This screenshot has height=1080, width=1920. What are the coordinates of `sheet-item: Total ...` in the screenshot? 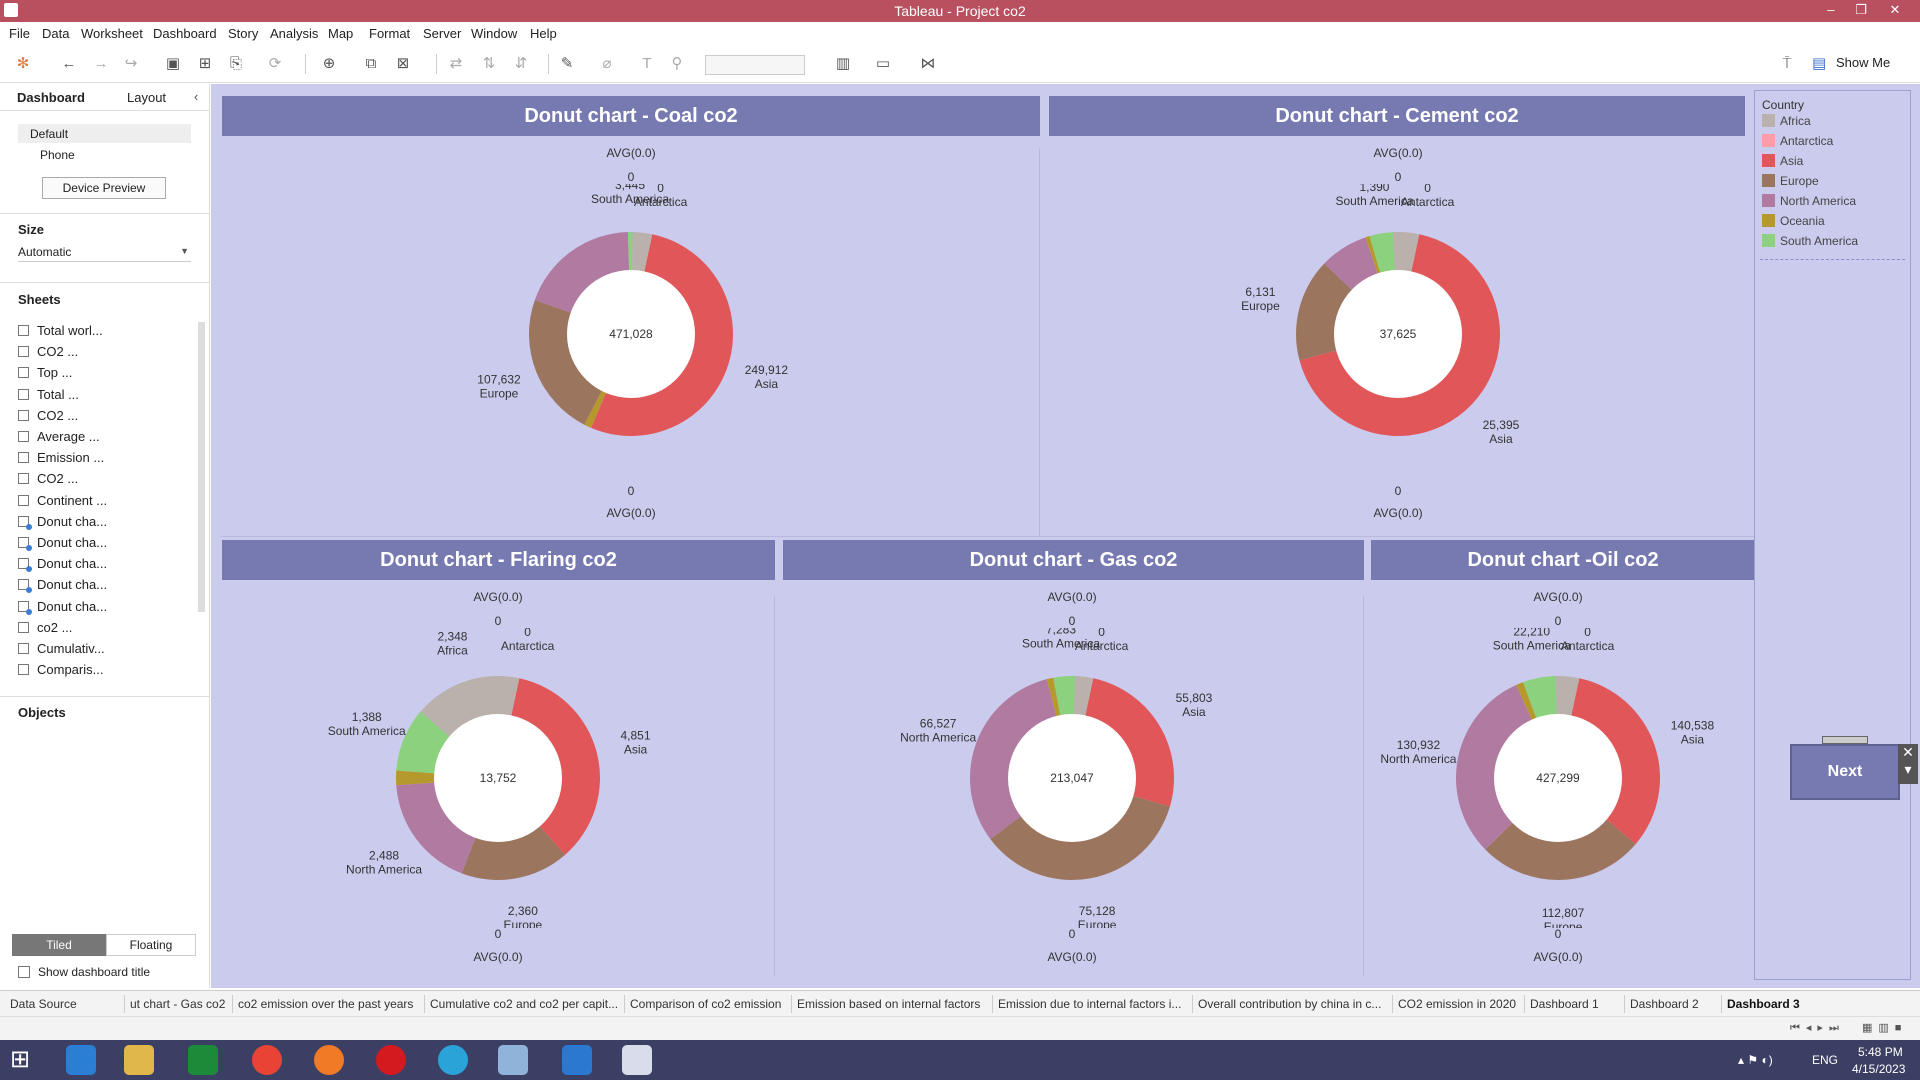 It's located at (48, 397).